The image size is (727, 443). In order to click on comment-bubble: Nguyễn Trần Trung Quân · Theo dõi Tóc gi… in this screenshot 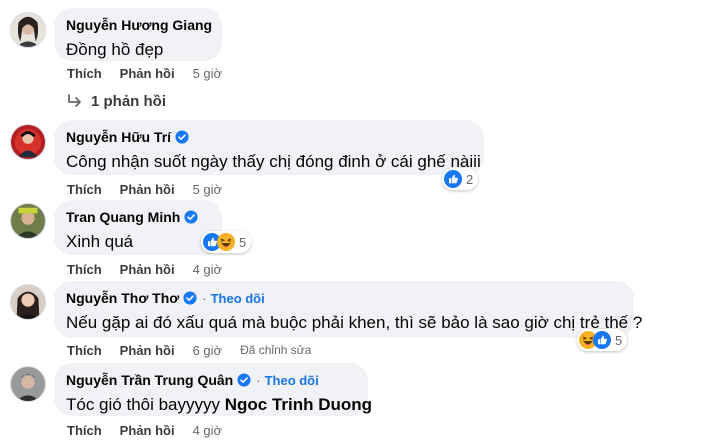, I will do `click(213, 389)`.